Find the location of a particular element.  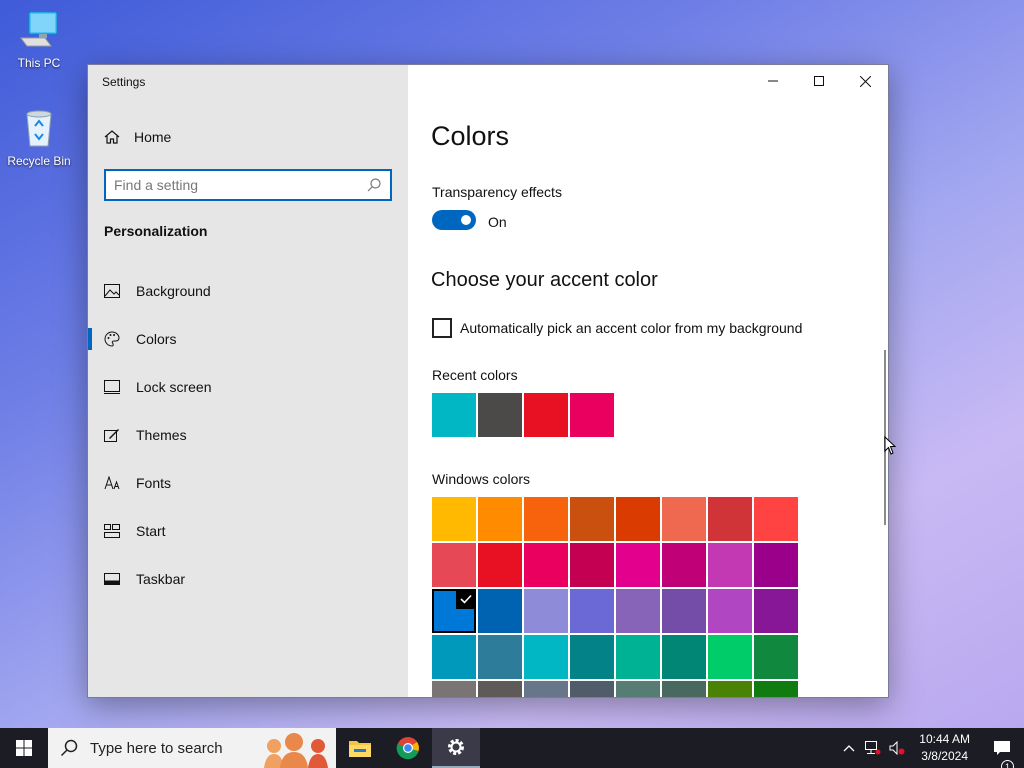

sidebar-item-taskbar: Taskbar is located at coordinates (248, 579).